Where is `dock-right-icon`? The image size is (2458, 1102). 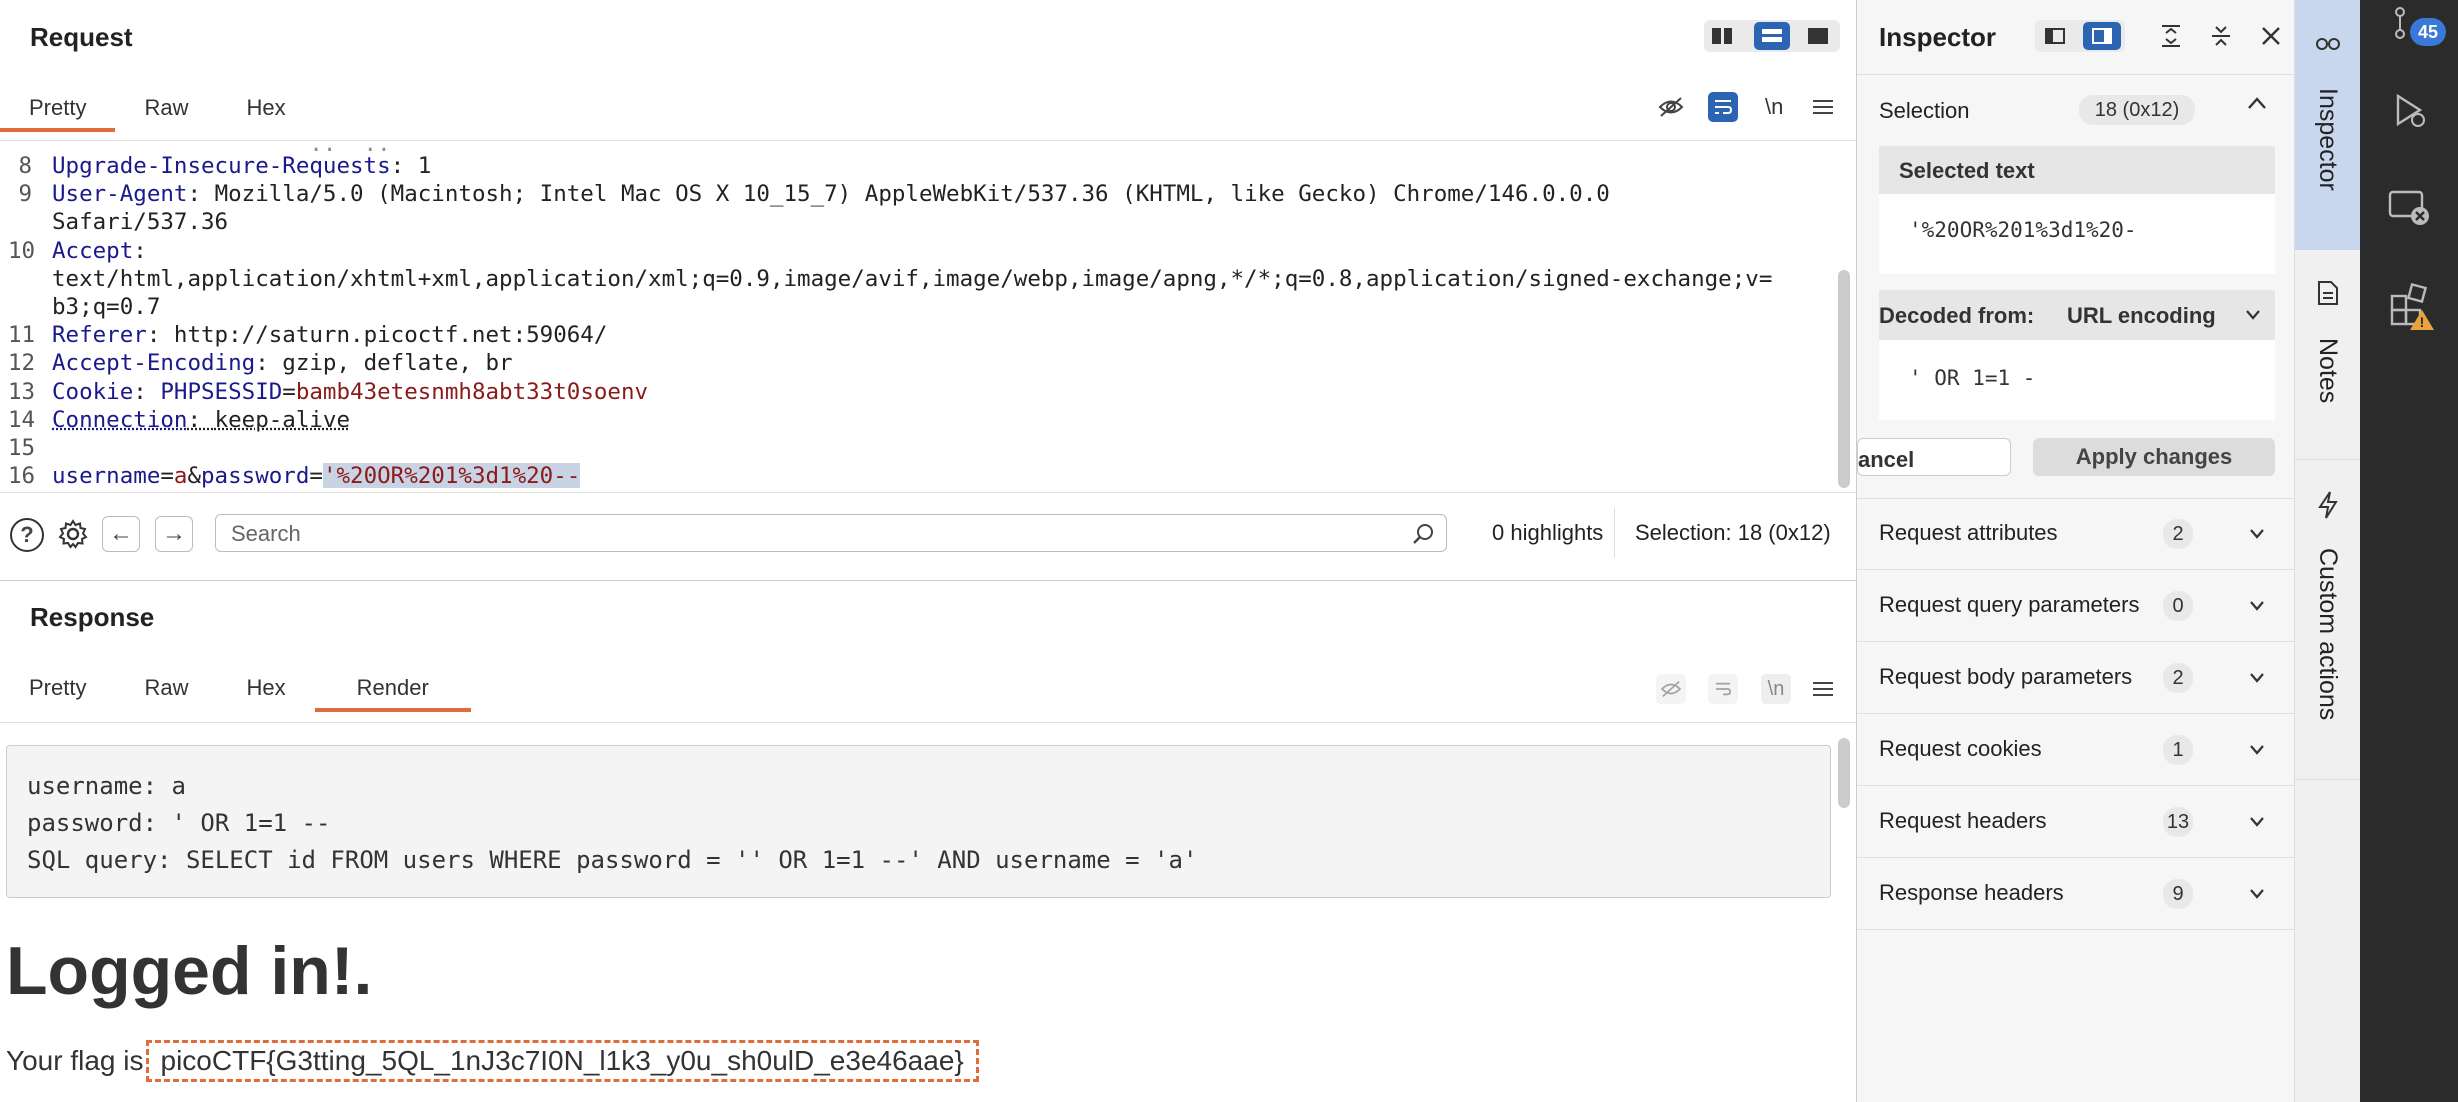
dock-right-icon is located at coordinates (2102, 36).